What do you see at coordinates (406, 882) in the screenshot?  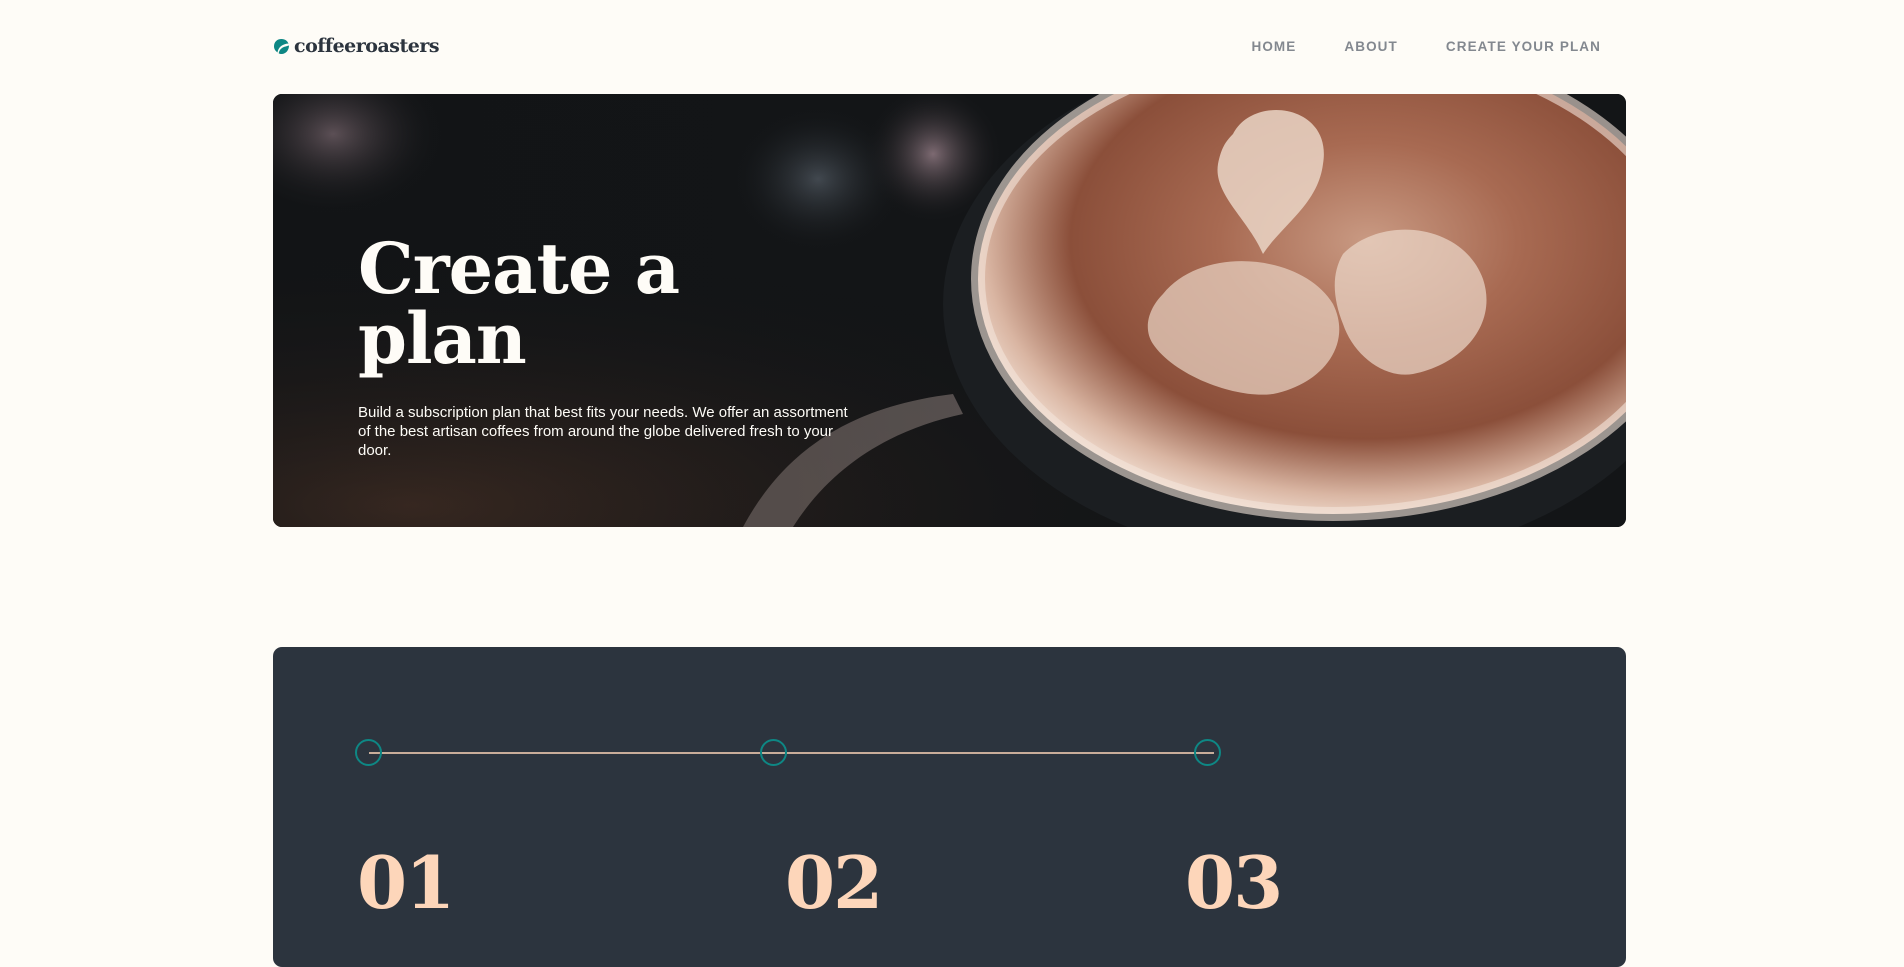 I see `step-number-1: 01` at bounding box center [406, 882].